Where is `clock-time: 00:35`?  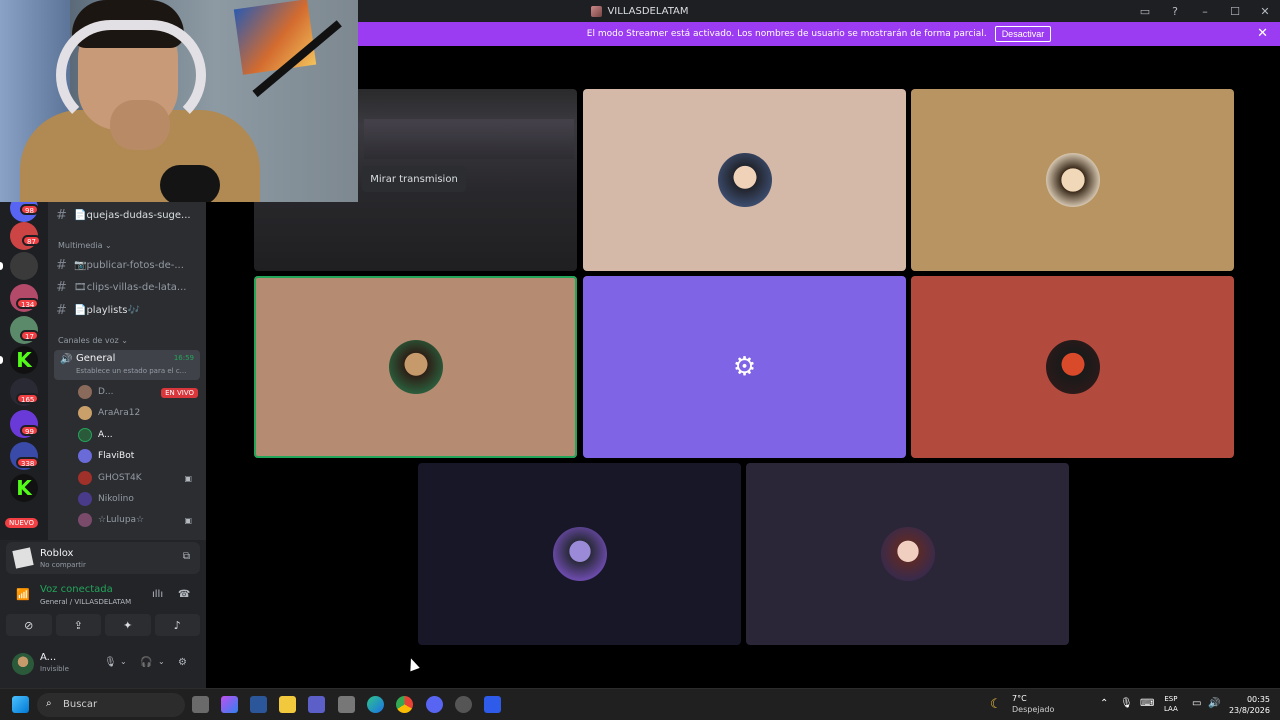 clock-time: 00:35 is located at coordinates (1258, 699).